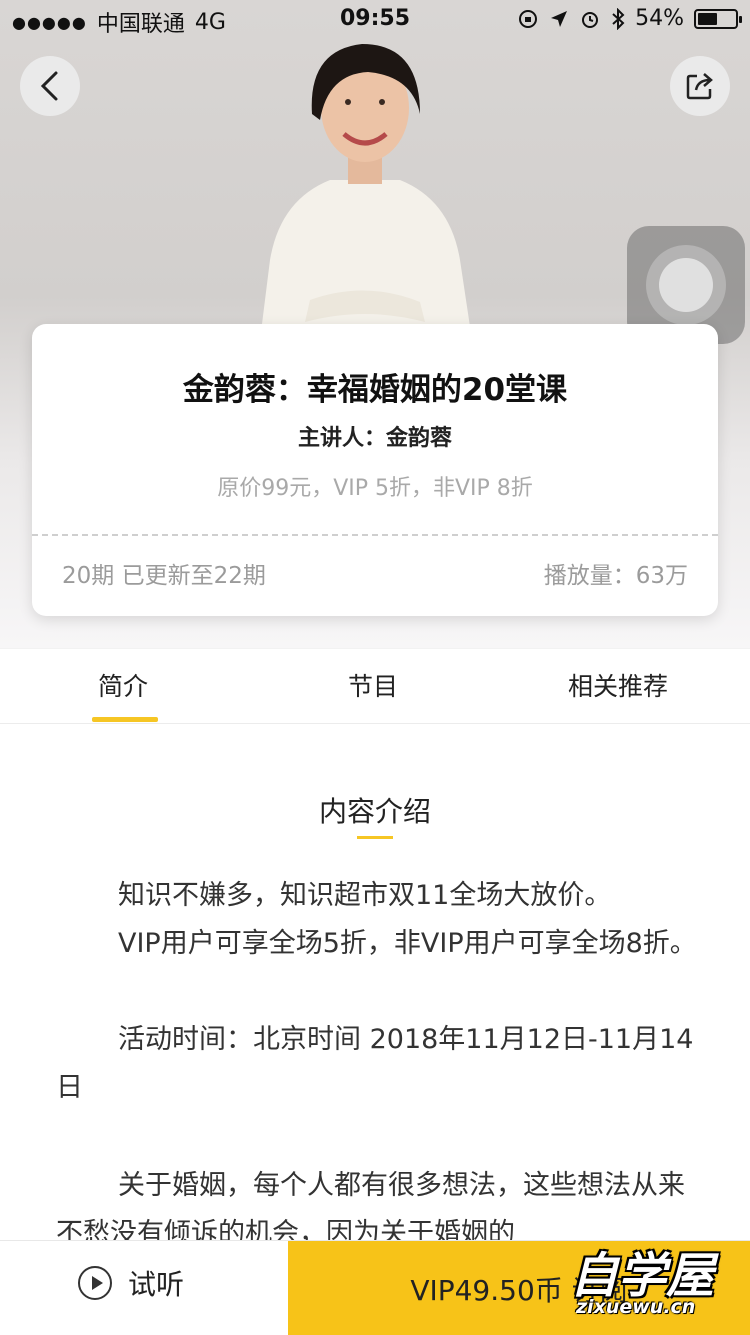  What do you see at coordinates (528, 18) in the screenshot?
I see `rotation-lock-icon` at bounding box center [528, 18].